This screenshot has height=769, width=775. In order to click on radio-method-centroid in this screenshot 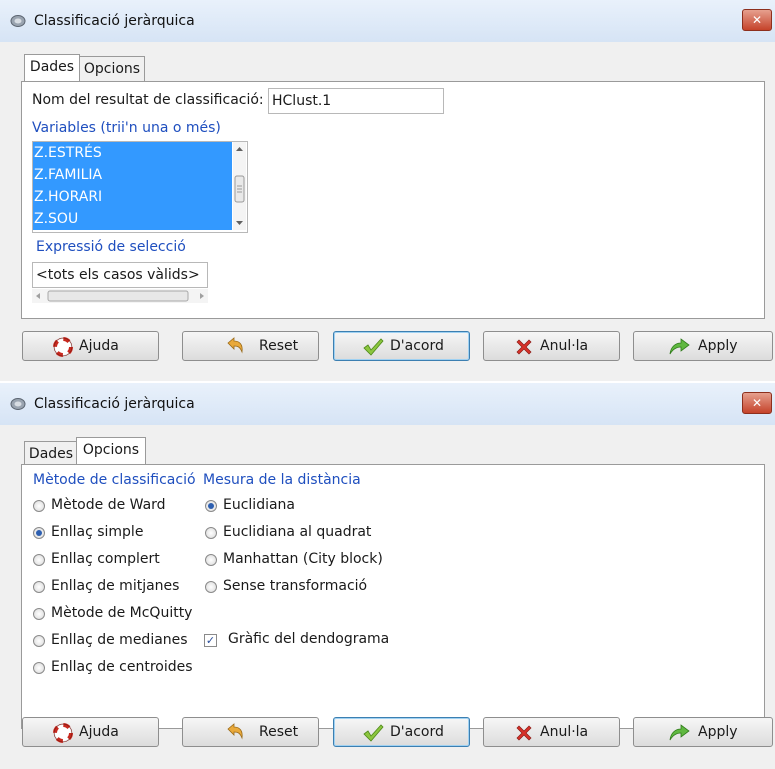, I will do `click(39, 668)`.